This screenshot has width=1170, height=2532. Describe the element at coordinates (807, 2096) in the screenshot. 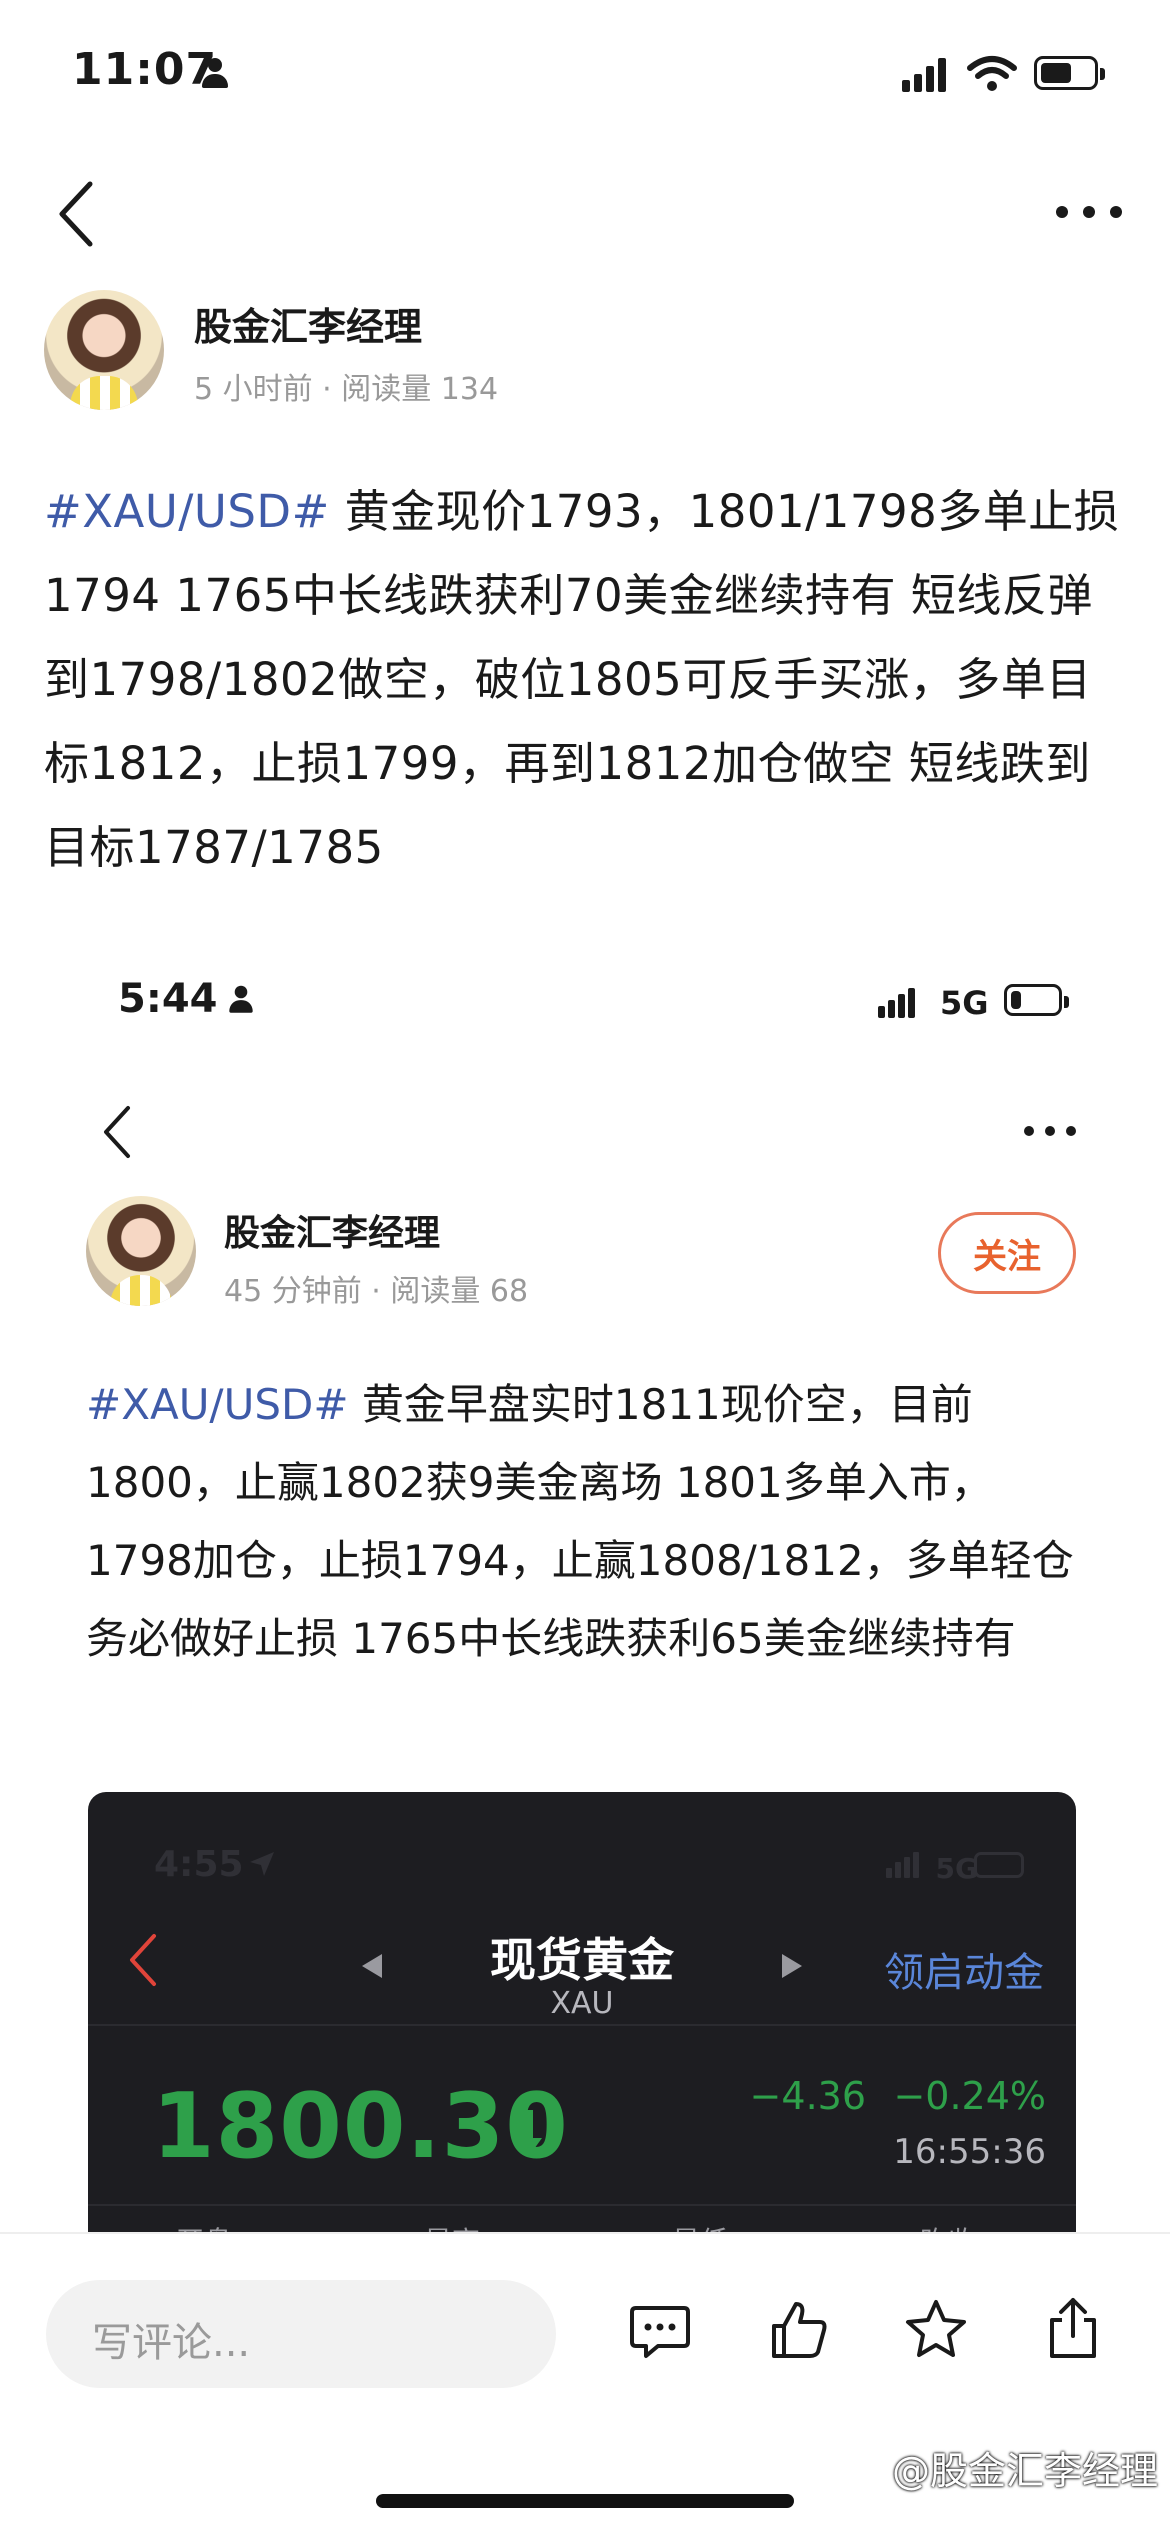

I see `quote-change: −4.36` at that location.